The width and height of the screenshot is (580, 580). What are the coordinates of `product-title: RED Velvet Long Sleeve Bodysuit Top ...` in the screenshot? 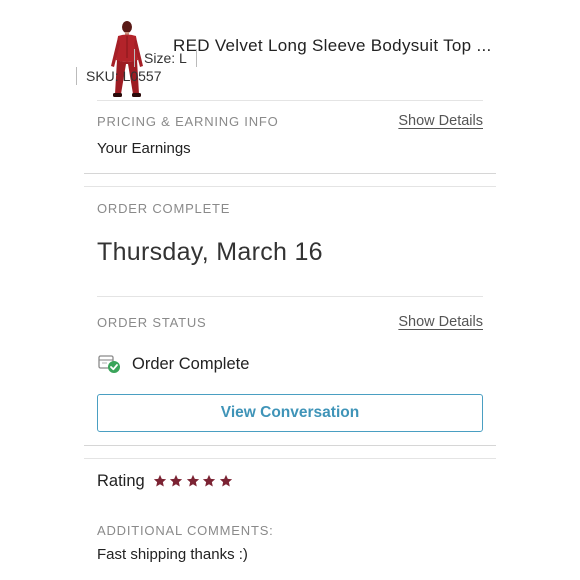 It's located at (332, 46).